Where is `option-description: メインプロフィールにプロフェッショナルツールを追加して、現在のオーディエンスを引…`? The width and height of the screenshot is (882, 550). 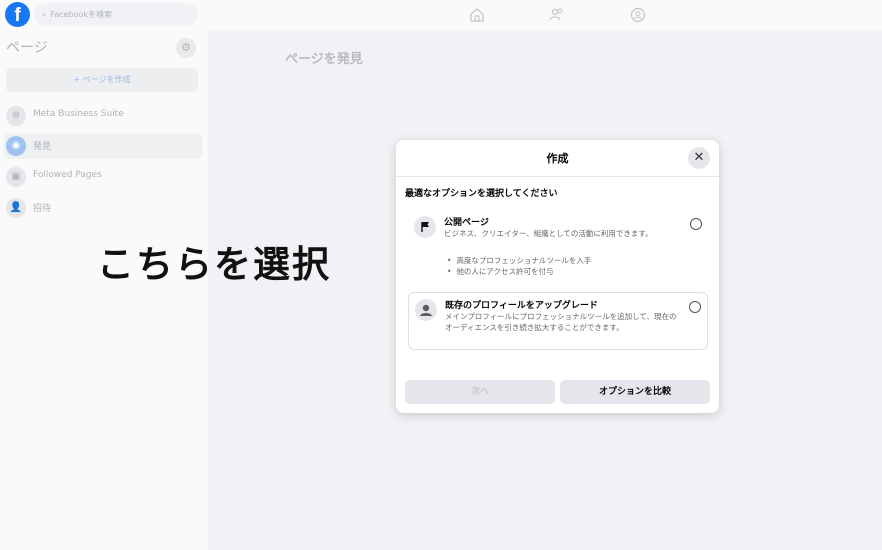 option-description: メインプロフィールにプロフェッショナルツールを追加して、現在のオーディエンスを引… is located at coordinates (561, 322).